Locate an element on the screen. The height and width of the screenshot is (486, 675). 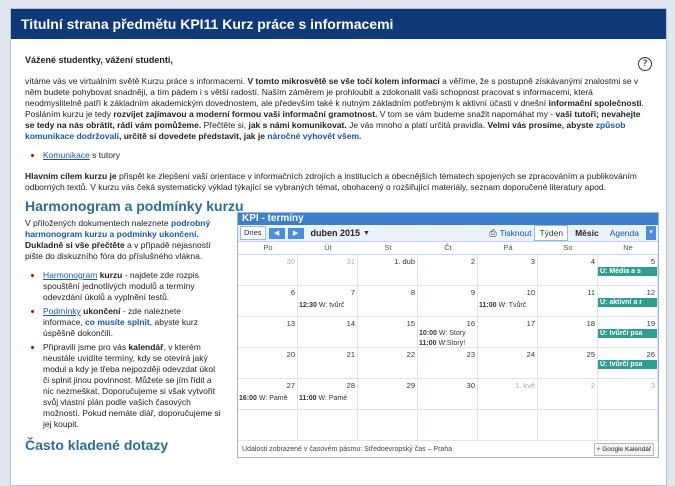
day-cell: 1. kvě is located at coordinates (508, 394).